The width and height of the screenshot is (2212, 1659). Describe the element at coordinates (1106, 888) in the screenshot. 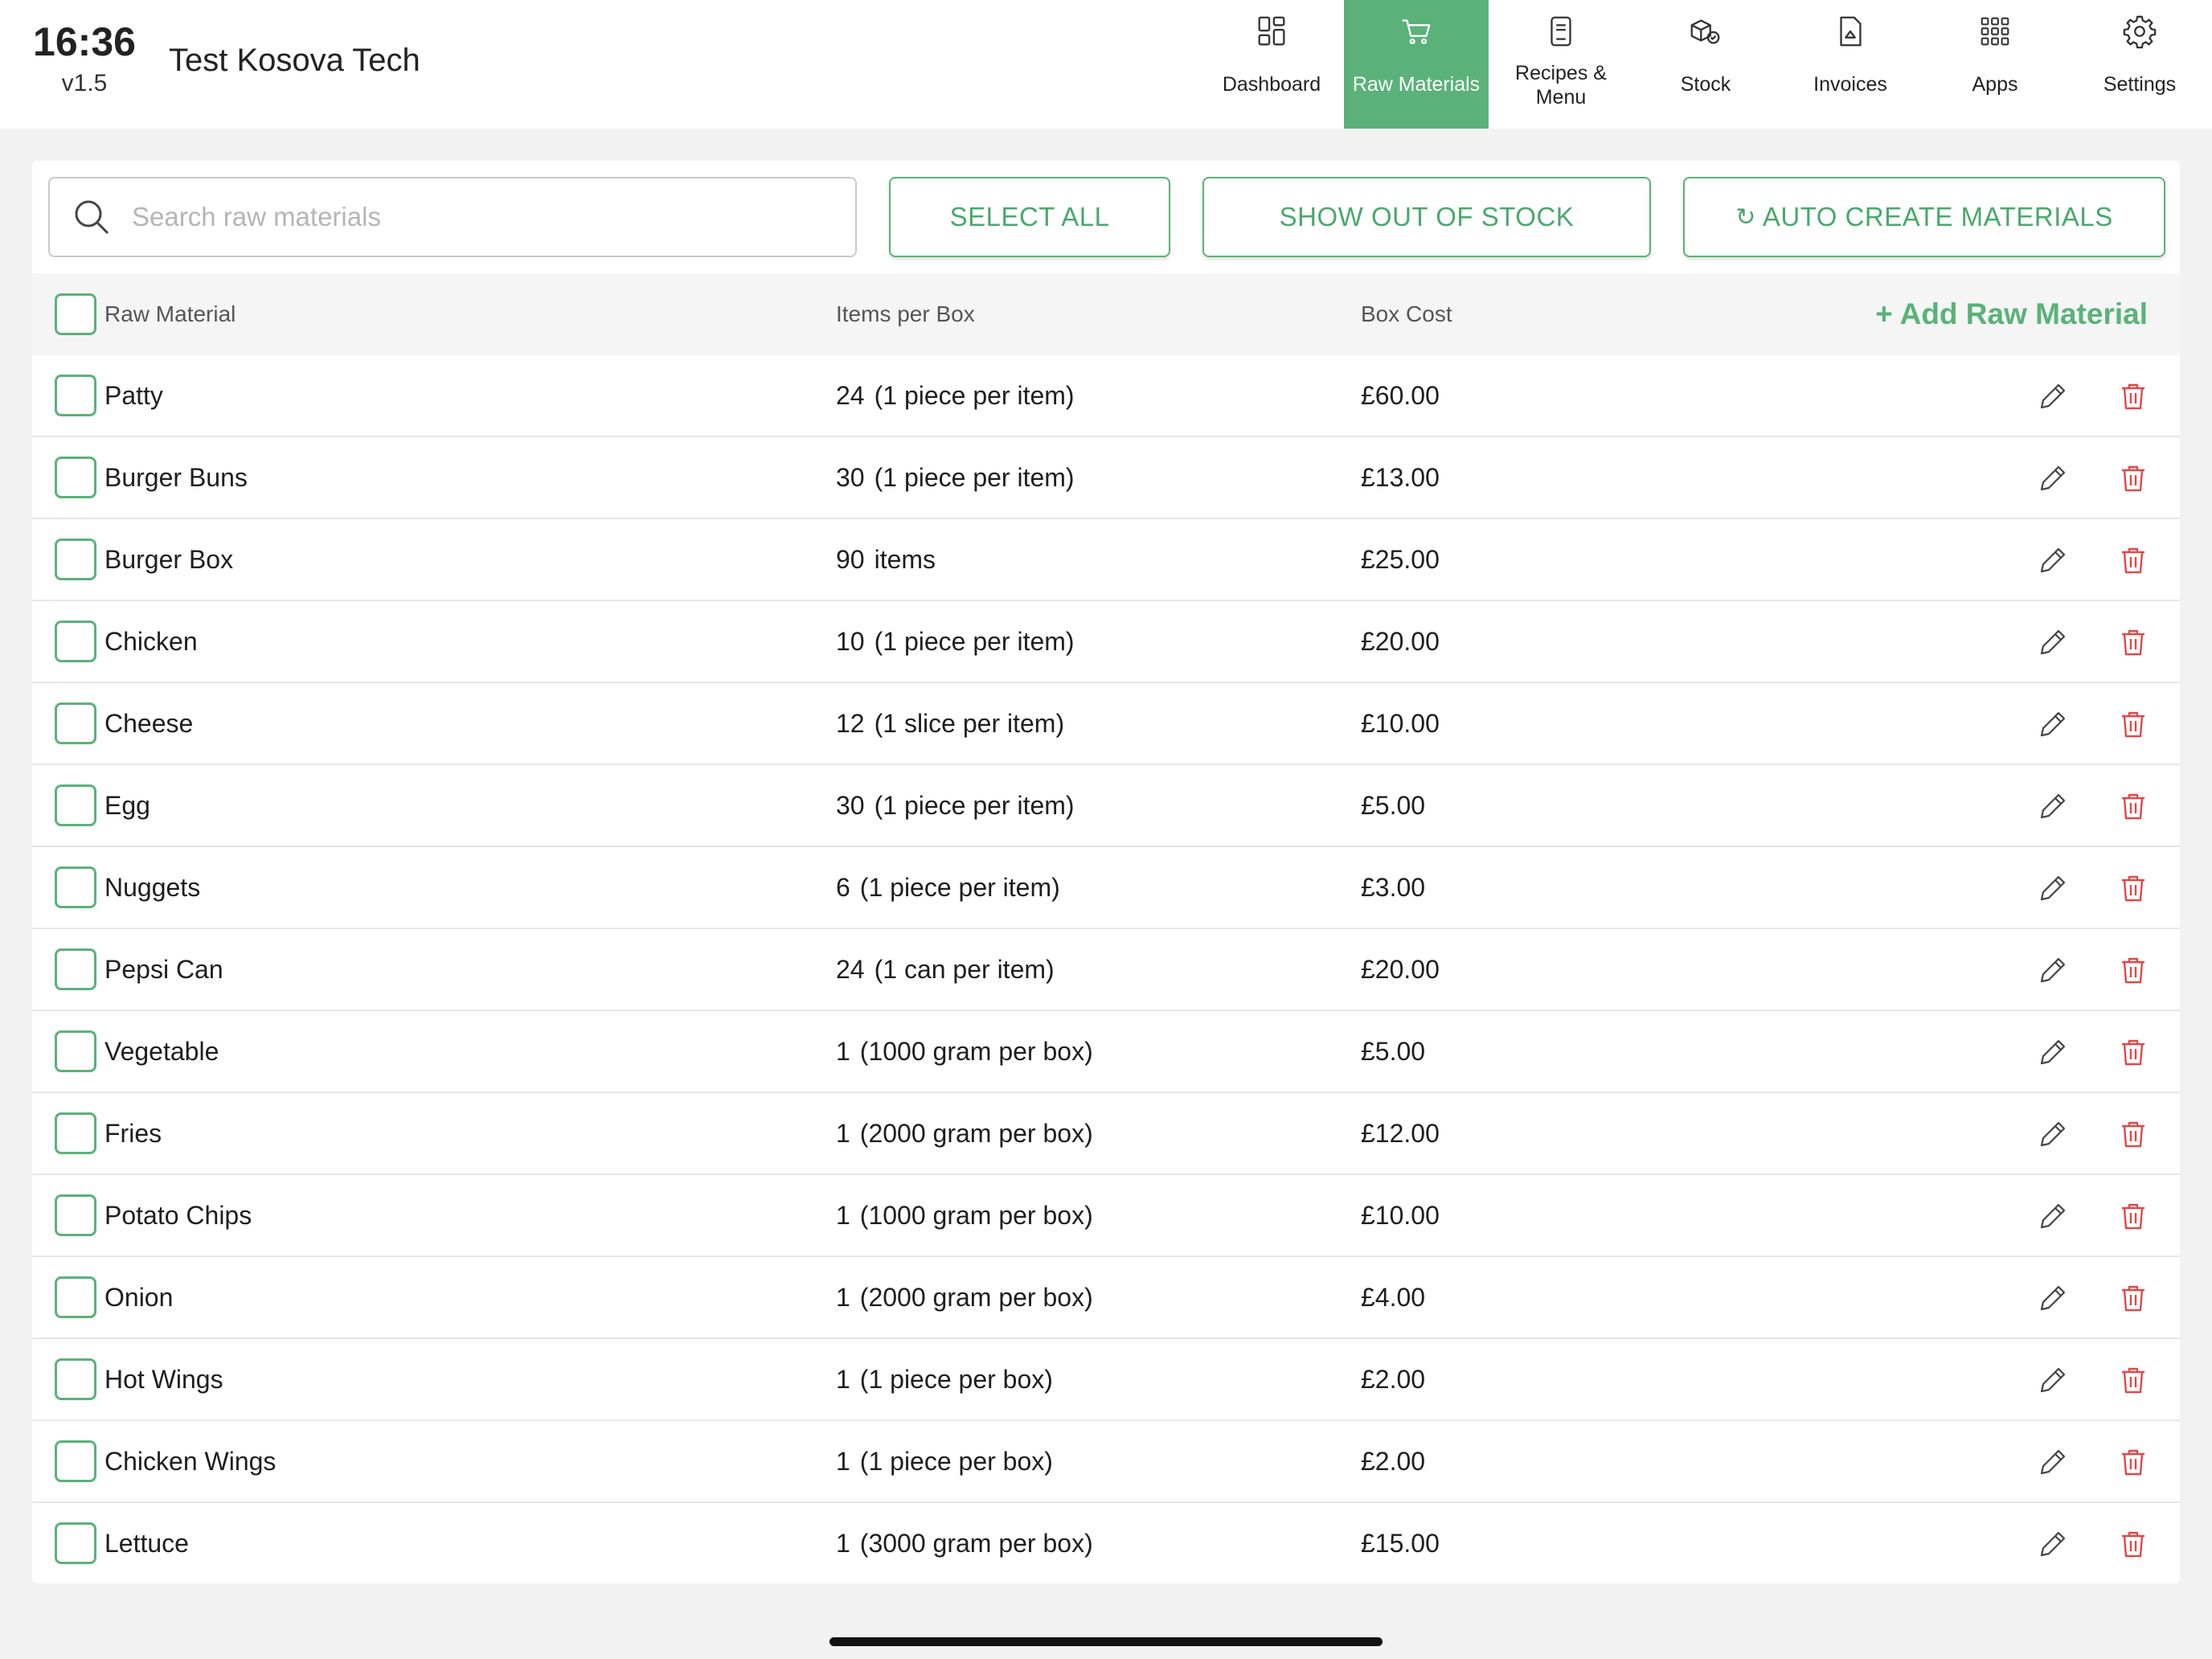

I see `table-row: Nuggets 6 (1 piece per item) £3.00` at that location.